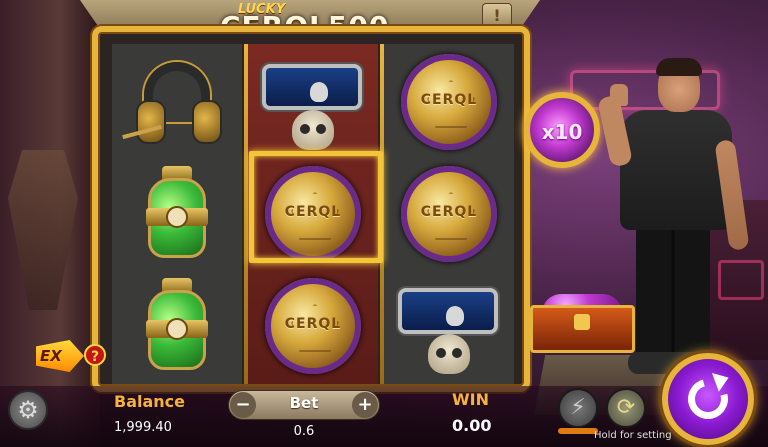  What do you see at coordinates (676, 170) in the screenshot?
I see `character-torso` at bounding box center [676, 170].